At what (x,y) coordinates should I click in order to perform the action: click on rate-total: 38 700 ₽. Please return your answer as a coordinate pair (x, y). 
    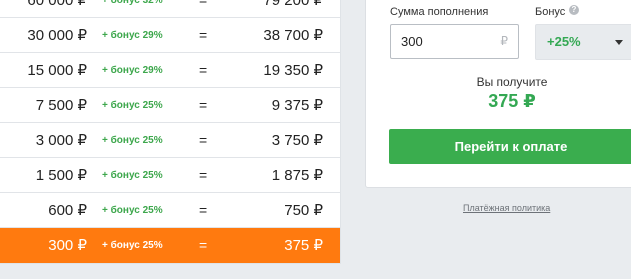
    Looking at the image, I should click on (293, 35).